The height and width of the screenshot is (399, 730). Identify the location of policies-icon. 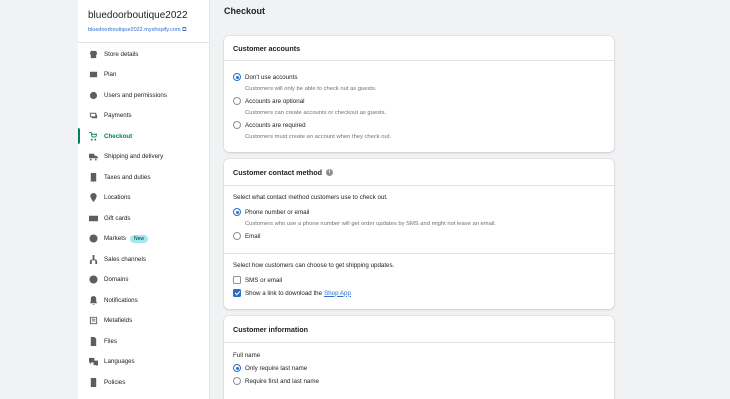
(93, 382).